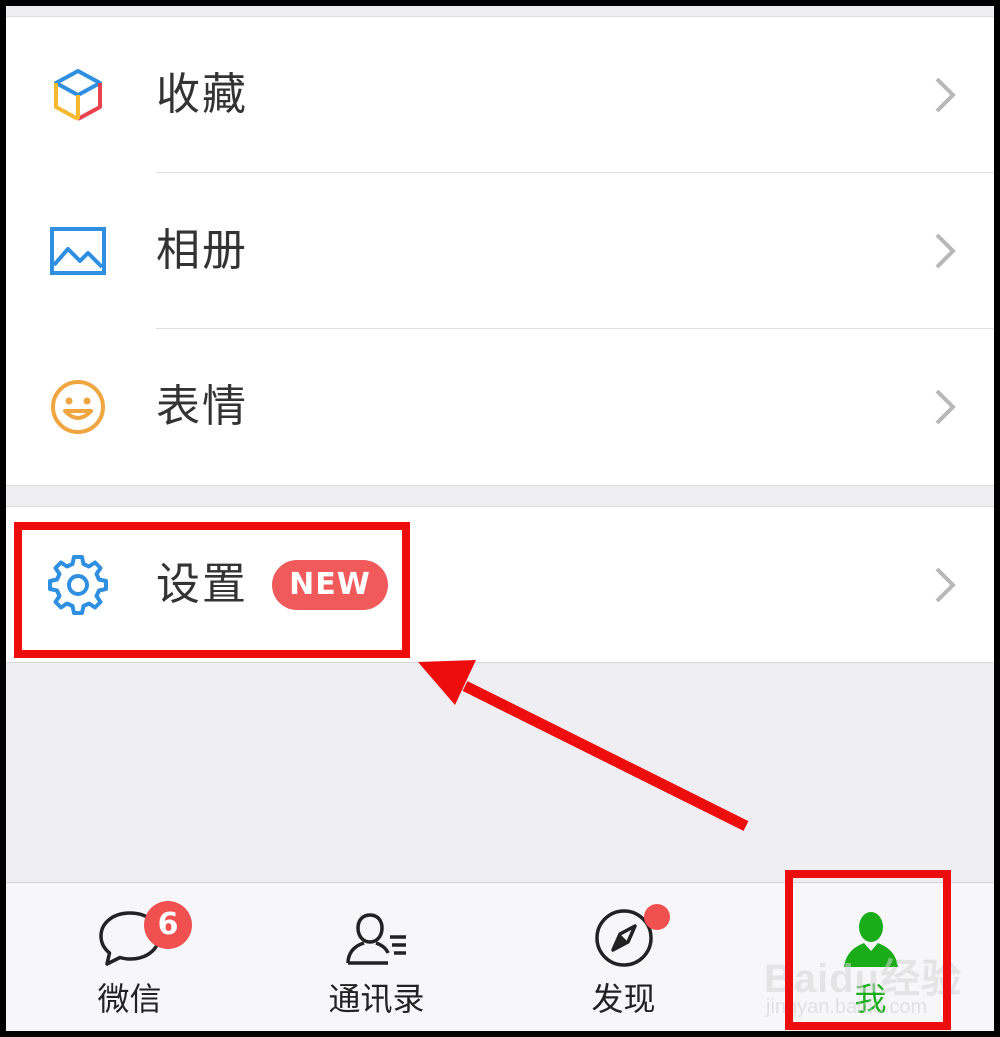 This screenshot has height=1037, width=1000. Describe the element at coordinates (78, 251) in the screenshot. I see `album-picture-icon` at that location.